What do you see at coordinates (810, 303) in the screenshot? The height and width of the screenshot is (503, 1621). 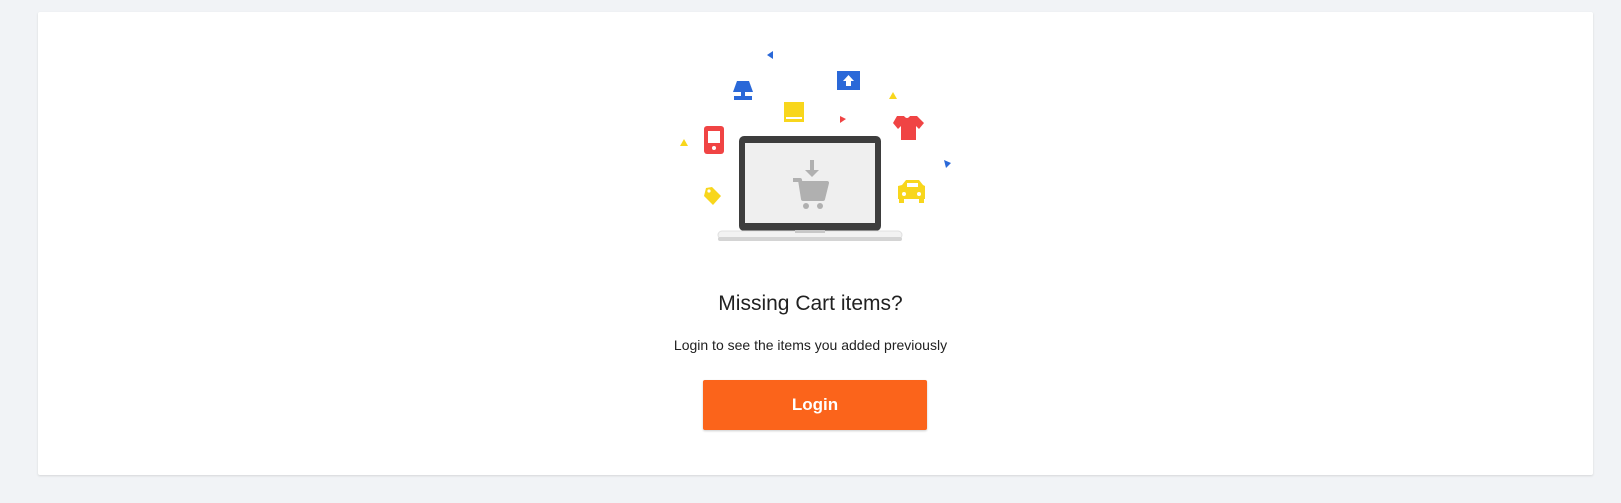 I see `empty-cart-title: Missing Cart items?` at bounding box center [810, 303].